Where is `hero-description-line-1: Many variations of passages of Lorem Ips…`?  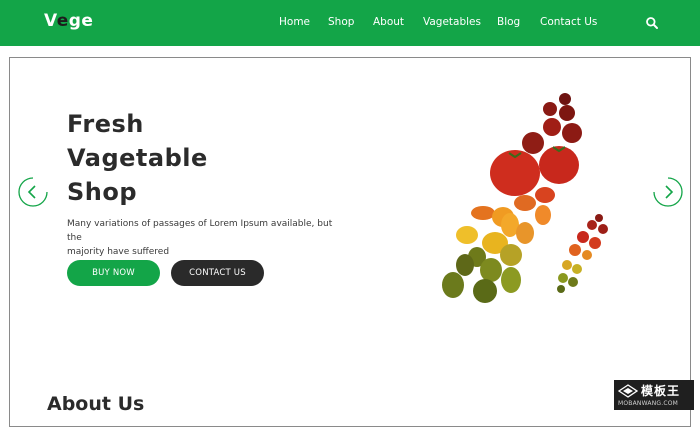
hero-description-line-1: Many variations of passages of Lorem Ips… is located at coordinates (200, 231).